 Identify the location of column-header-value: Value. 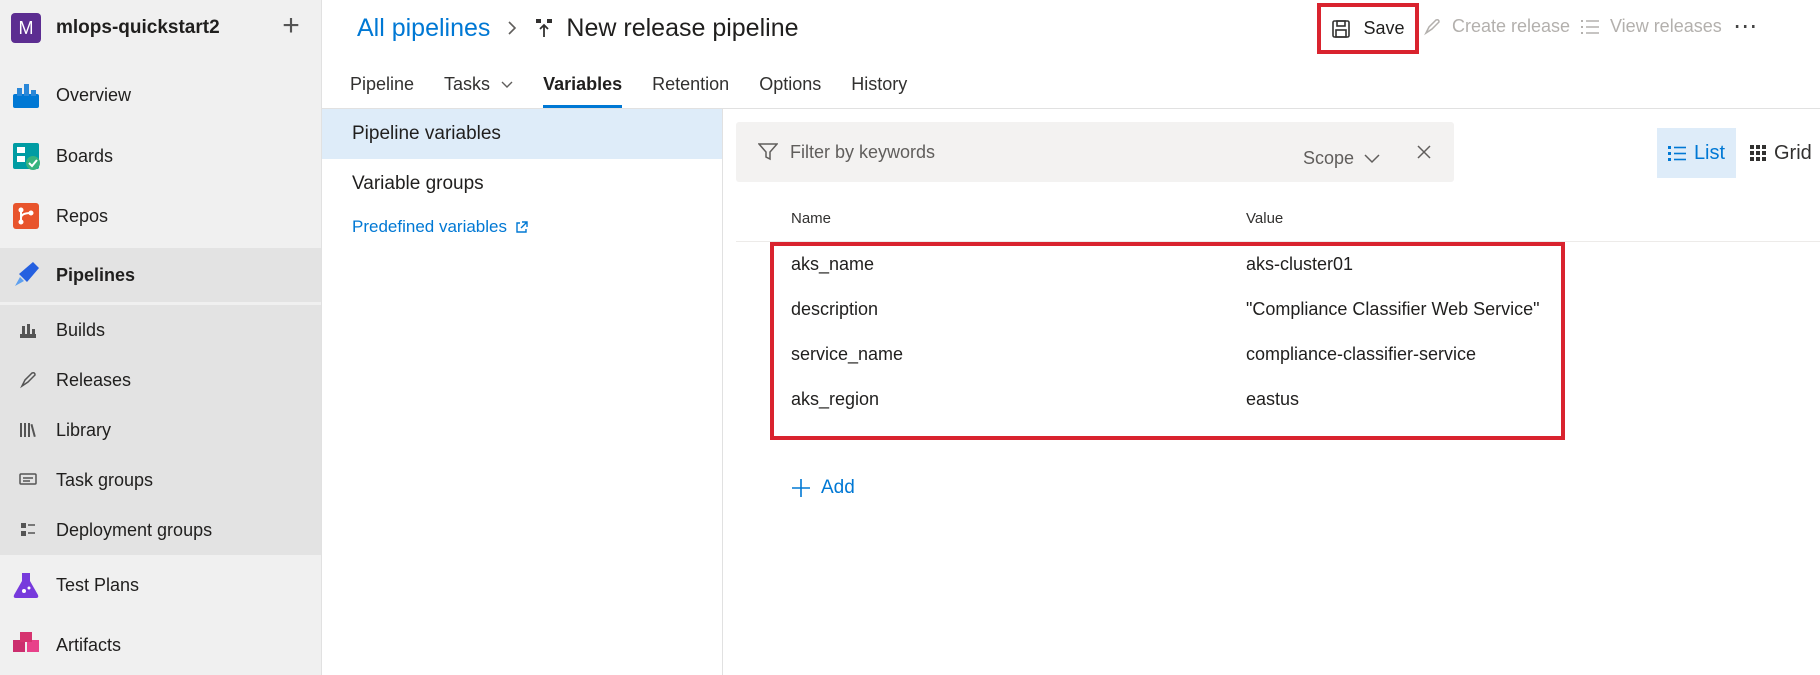
(1264, 218).